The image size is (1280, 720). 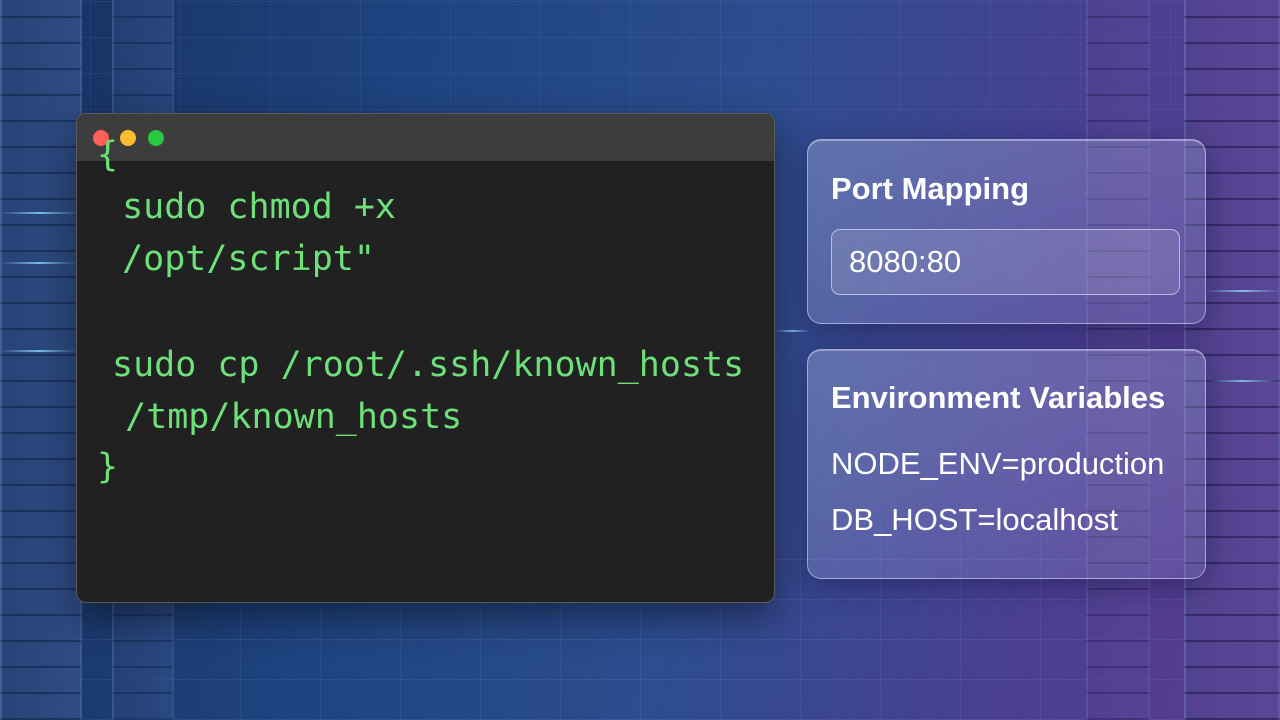 What do you see at coordinates (108, 467) in the screenshot?
I see `code-line: }` at bounding box center [108, 467].